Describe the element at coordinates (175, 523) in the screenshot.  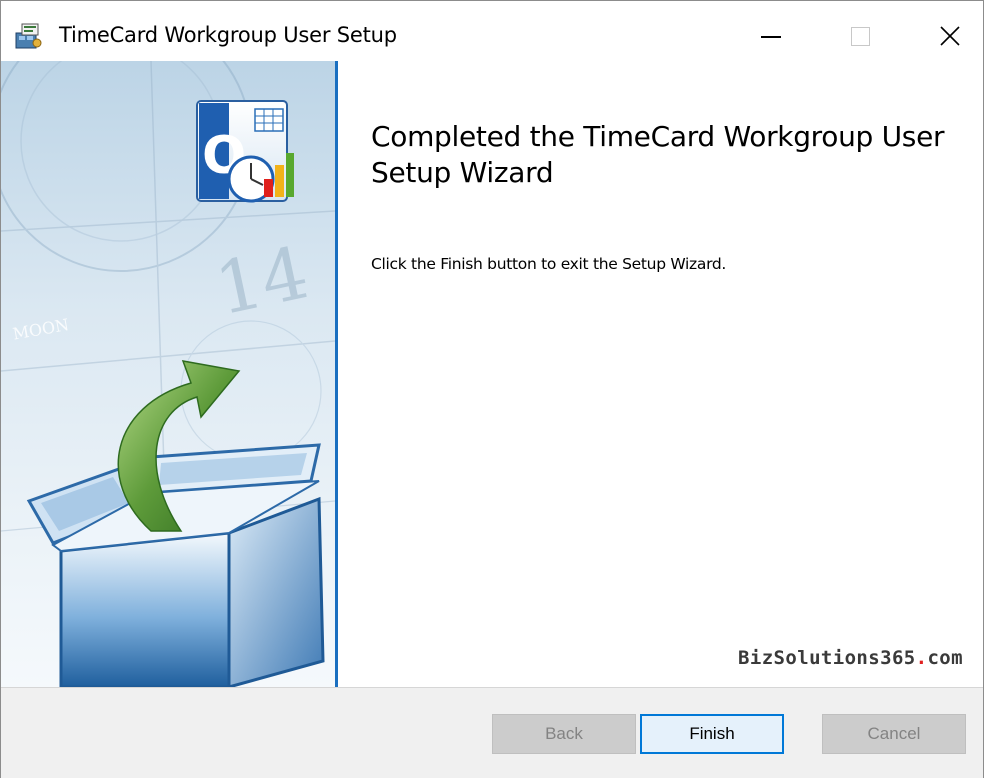
I see `open-box-arrow-icon` at that location.